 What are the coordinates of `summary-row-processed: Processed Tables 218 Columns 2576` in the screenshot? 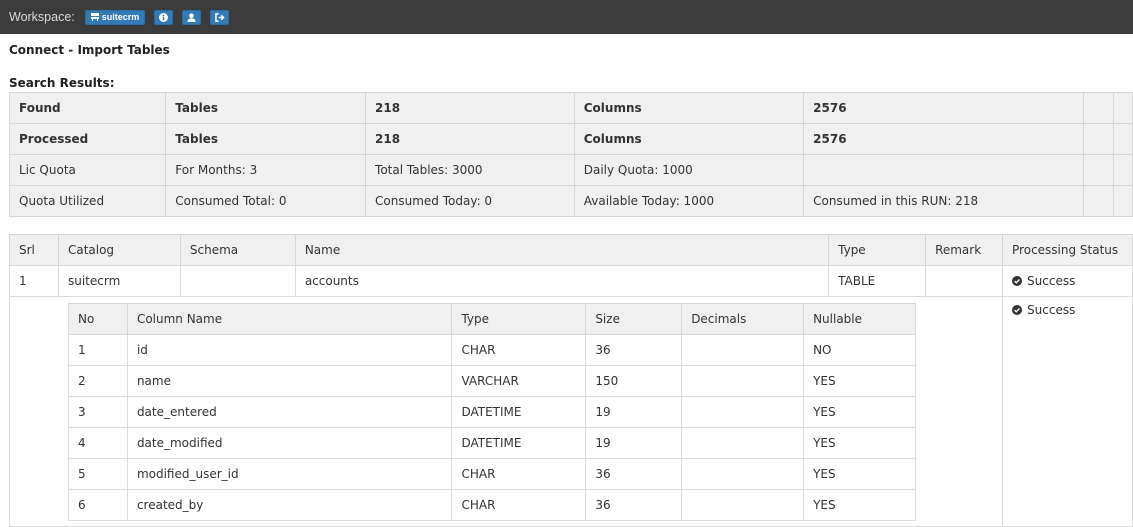 It's located at (570, 139).